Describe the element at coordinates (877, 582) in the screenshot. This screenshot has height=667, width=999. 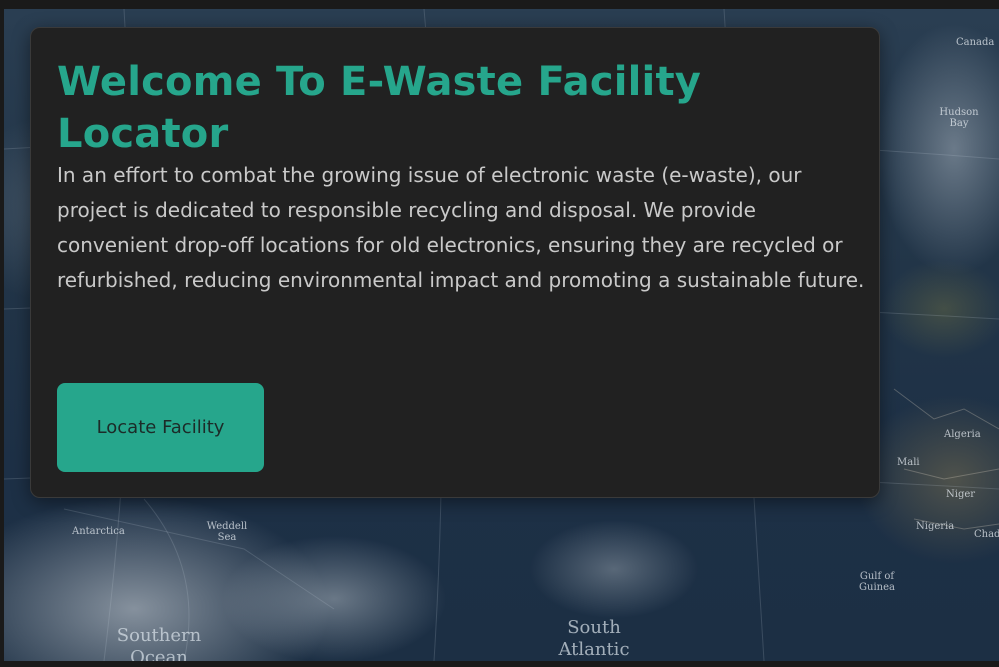
I see `map-label-gulf-of-guinea: Gulf of Guinea` at that location.